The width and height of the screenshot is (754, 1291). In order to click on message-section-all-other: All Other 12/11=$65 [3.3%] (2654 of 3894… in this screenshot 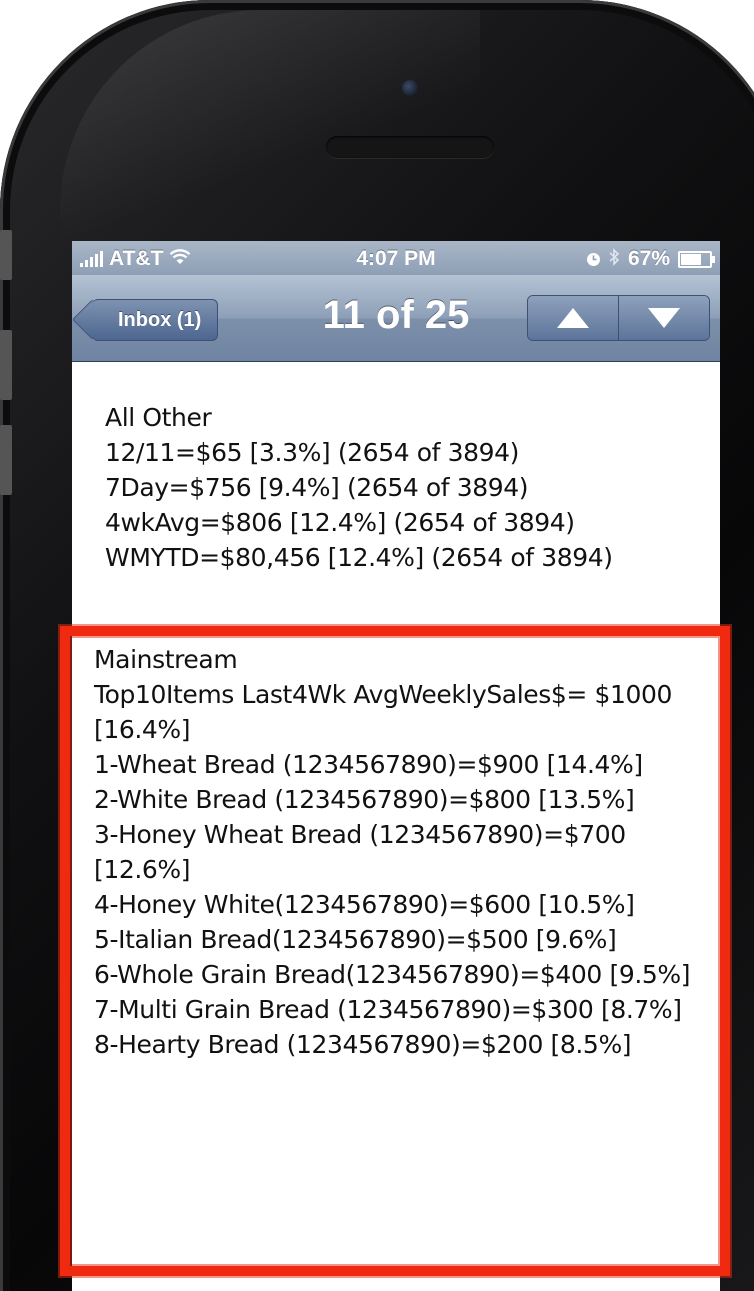, I will do `click(410, 487)`.